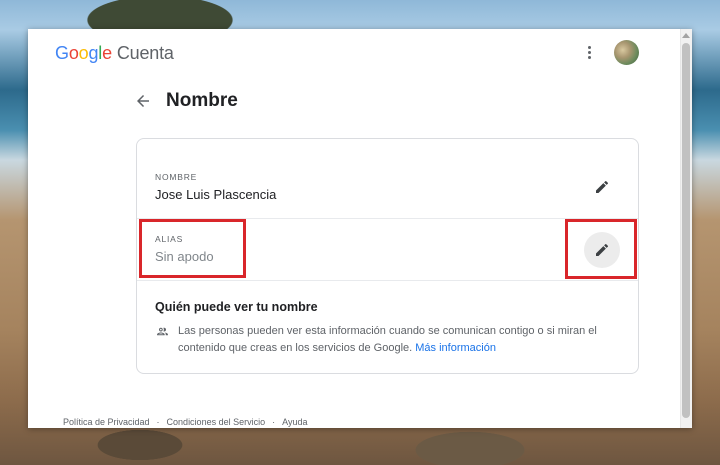 This screenshot has height=465, width=720. Describe the element at coordinates (107, 53) in the screenshot. I see `logo-letter: e` at that location.